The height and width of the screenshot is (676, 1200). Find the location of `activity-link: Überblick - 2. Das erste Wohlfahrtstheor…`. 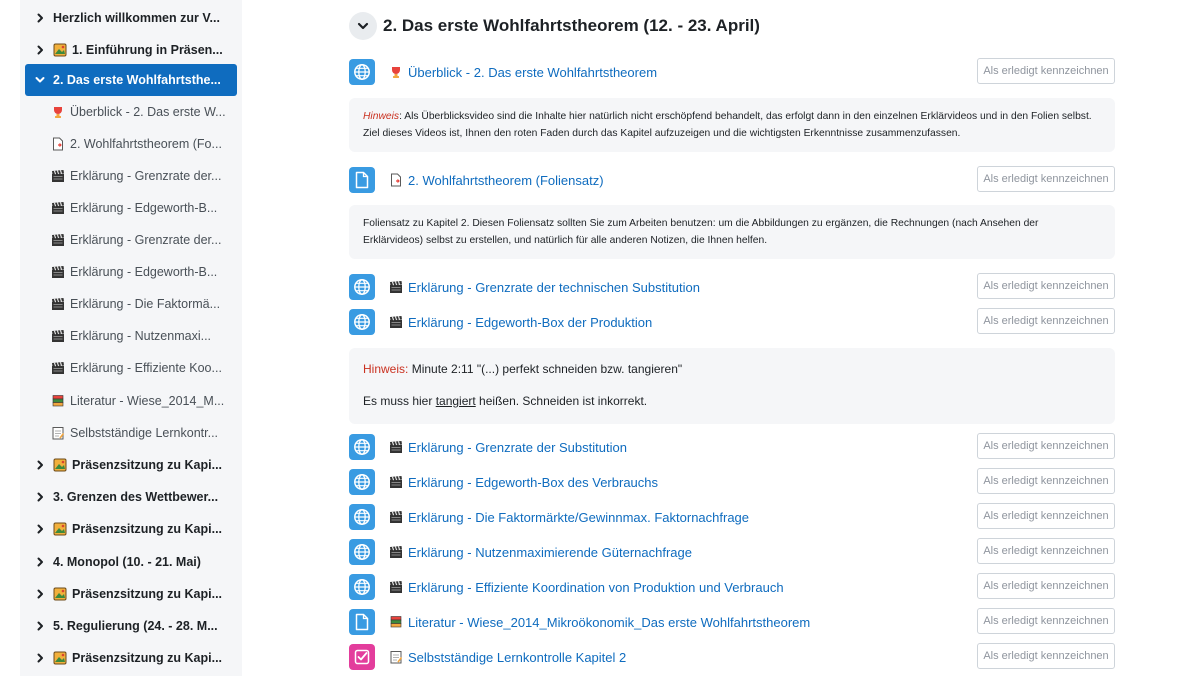

activity-link: Überblick - 2. Das erste Wohlfahrtstheor… is located at coordinates (532, 72).